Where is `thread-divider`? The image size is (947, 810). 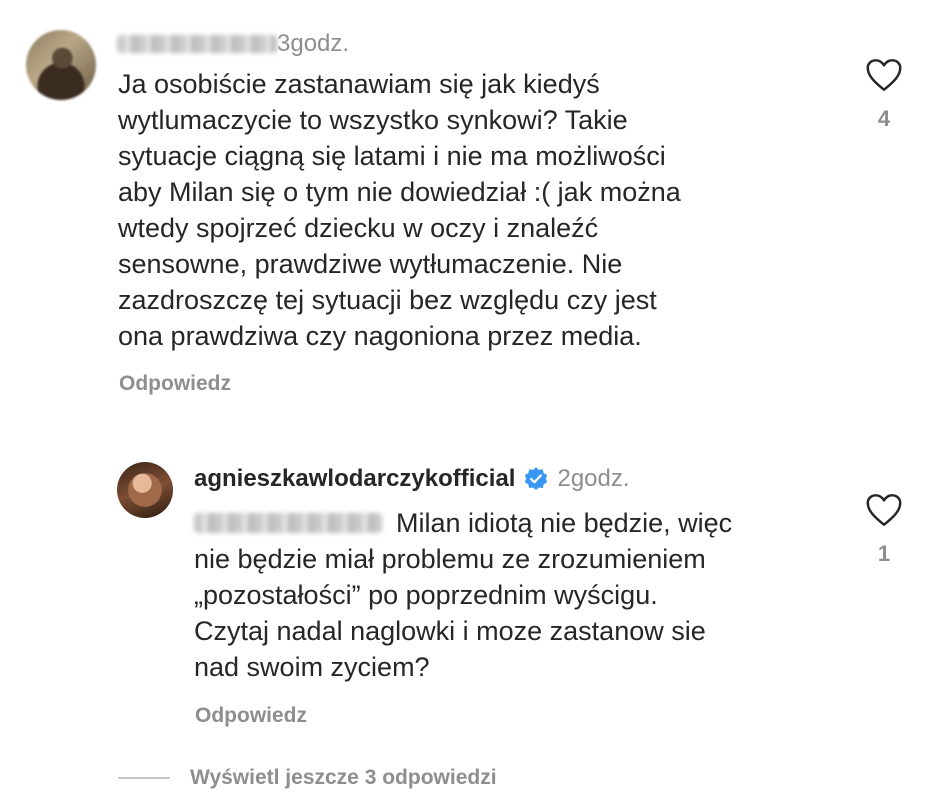 thread-divider is located at coordinates (144, 778).